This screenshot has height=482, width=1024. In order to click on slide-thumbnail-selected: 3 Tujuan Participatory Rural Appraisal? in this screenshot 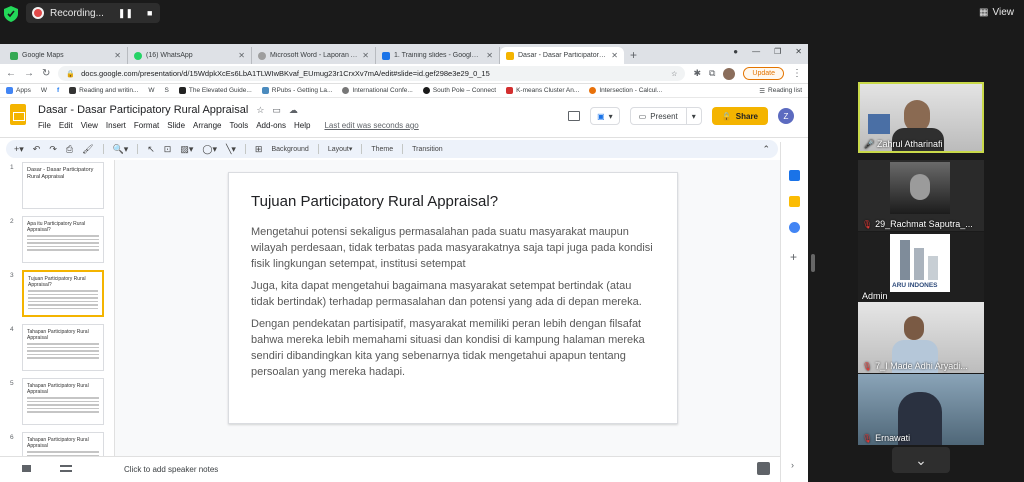, I will do `click(56, 297)`.